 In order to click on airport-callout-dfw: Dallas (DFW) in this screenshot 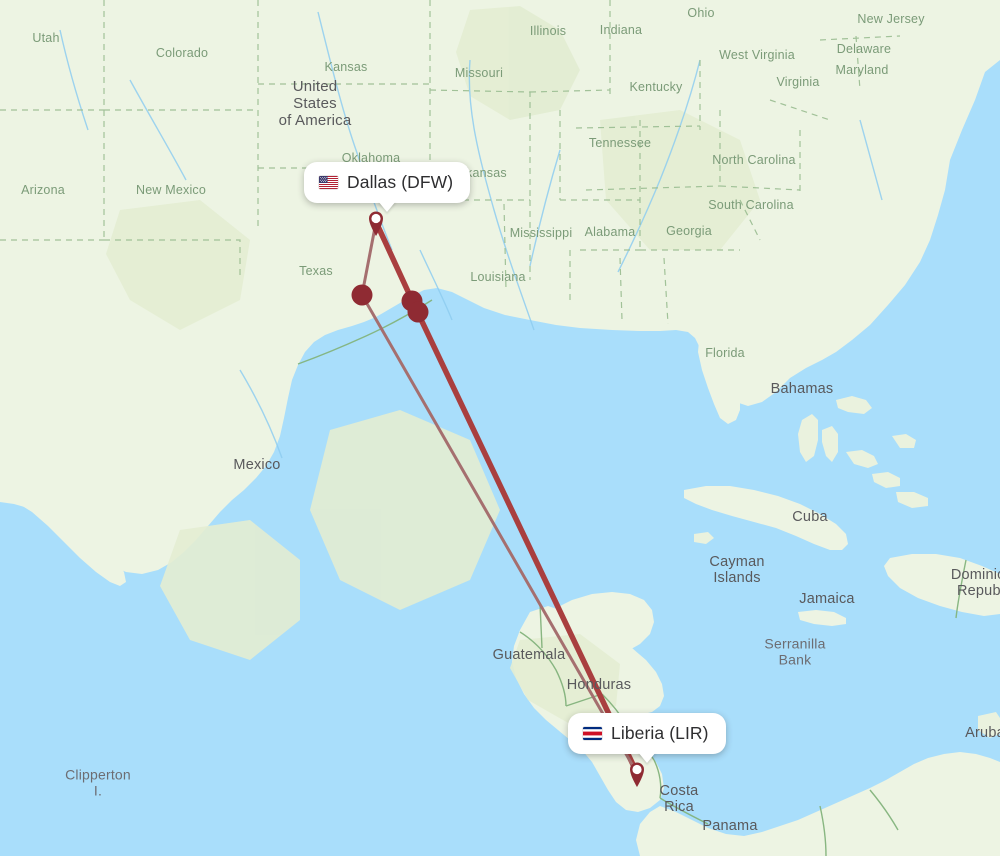, I will do `click(387, 187)`.